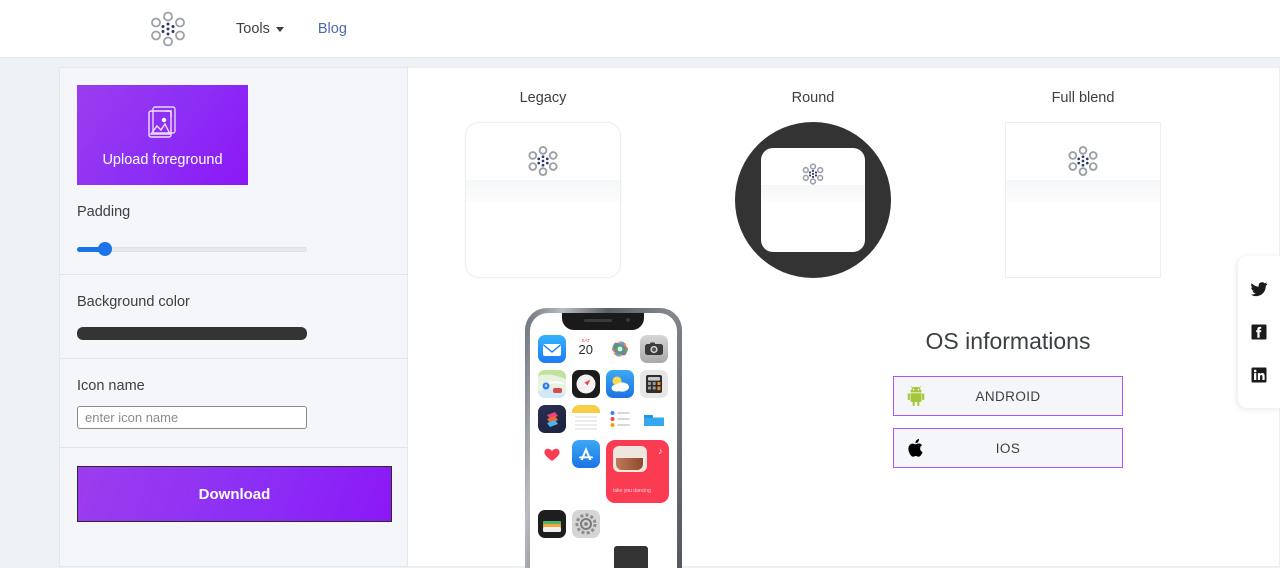 This screenshot has height=568, width=1280. I want to click on upload-panel: Upload foreground Padding, so click(233, 171).